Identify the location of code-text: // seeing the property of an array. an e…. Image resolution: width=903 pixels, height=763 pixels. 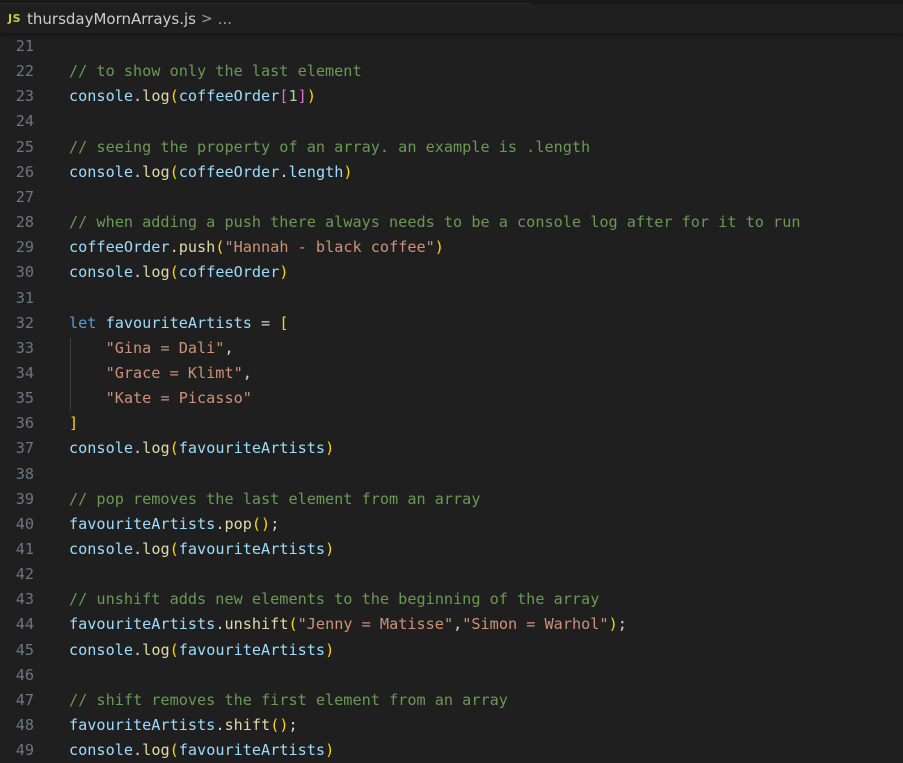
(329, 147).